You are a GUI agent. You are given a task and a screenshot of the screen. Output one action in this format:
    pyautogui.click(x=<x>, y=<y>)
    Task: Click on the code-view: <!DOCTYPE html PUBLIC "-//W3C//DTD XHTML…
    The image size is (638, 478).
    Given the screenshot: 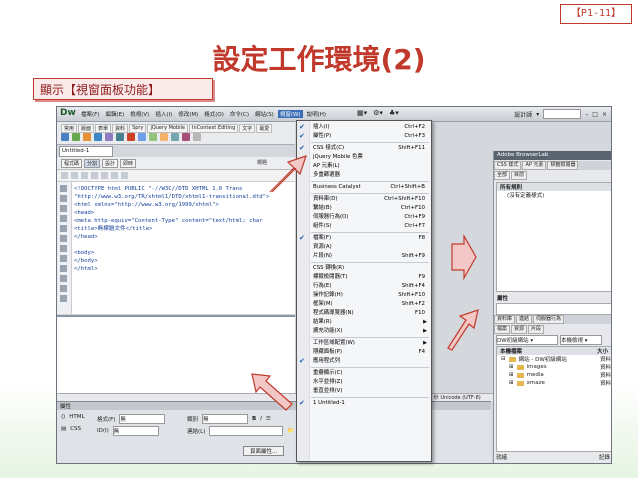 What is the action you would take?
    pyautogui.click(x=176, y=248)
    